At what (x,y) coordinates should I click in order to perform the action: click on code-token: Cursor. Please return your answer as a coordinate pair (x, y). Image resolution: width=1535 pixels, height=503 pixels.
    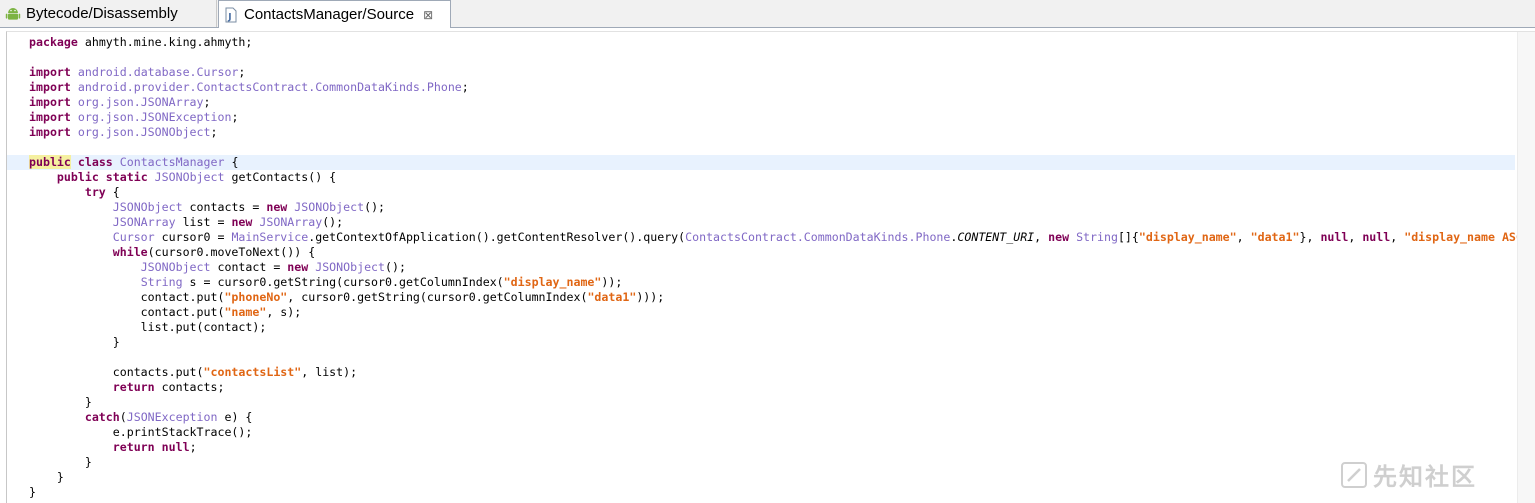
    Looking at the image, I should click on (133, 237).